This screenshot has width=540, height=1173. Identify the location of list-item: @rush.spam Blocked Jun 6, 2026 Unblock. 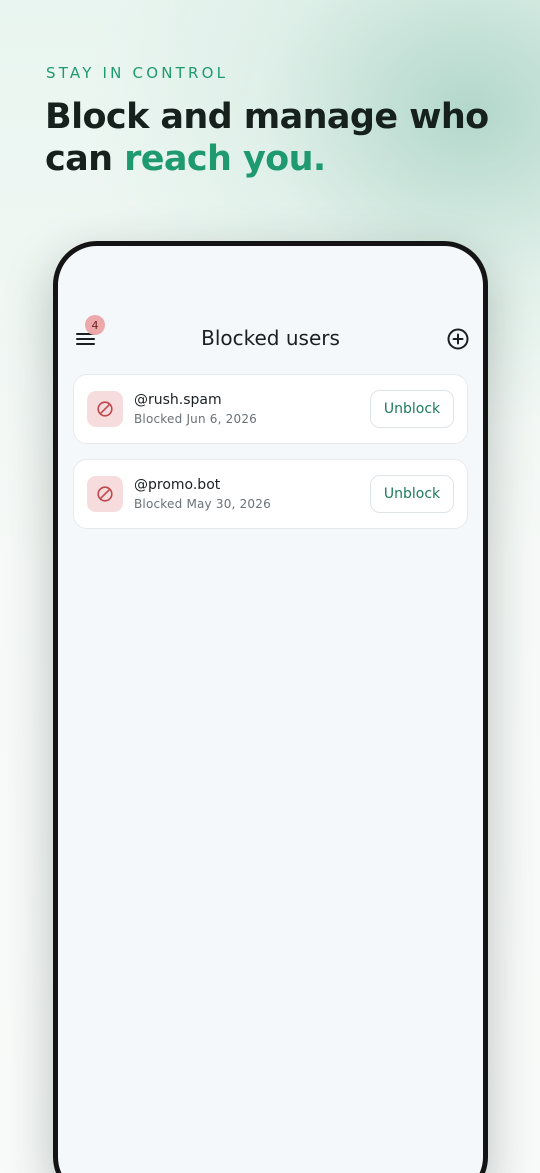
(270, 409).